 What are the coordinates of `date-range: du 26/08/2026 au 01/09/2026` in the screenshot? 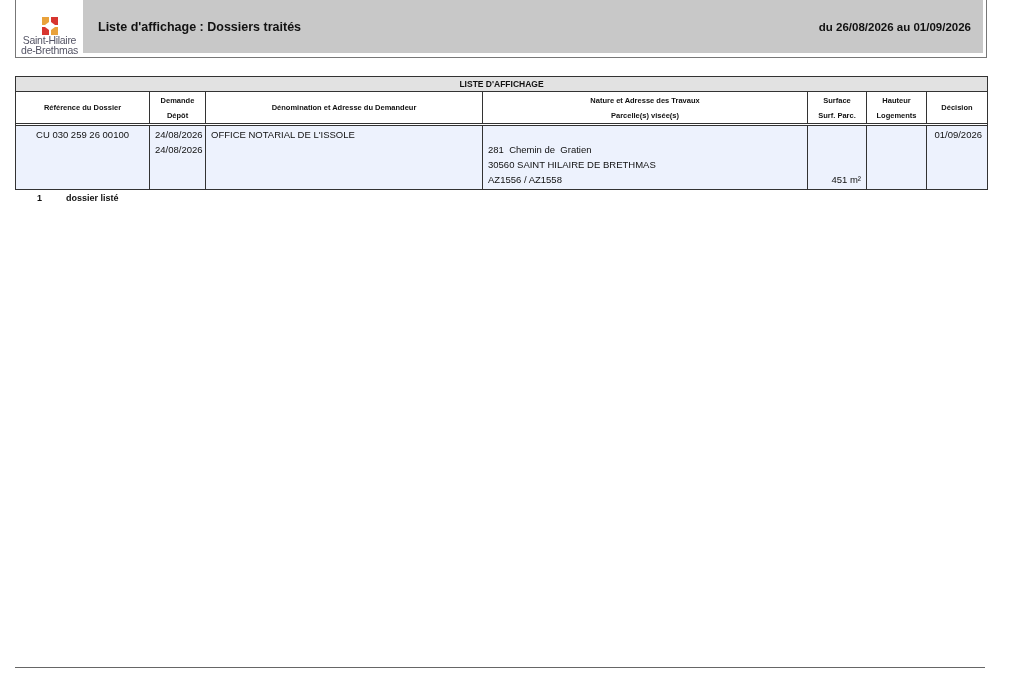 It's located at (894, 26).